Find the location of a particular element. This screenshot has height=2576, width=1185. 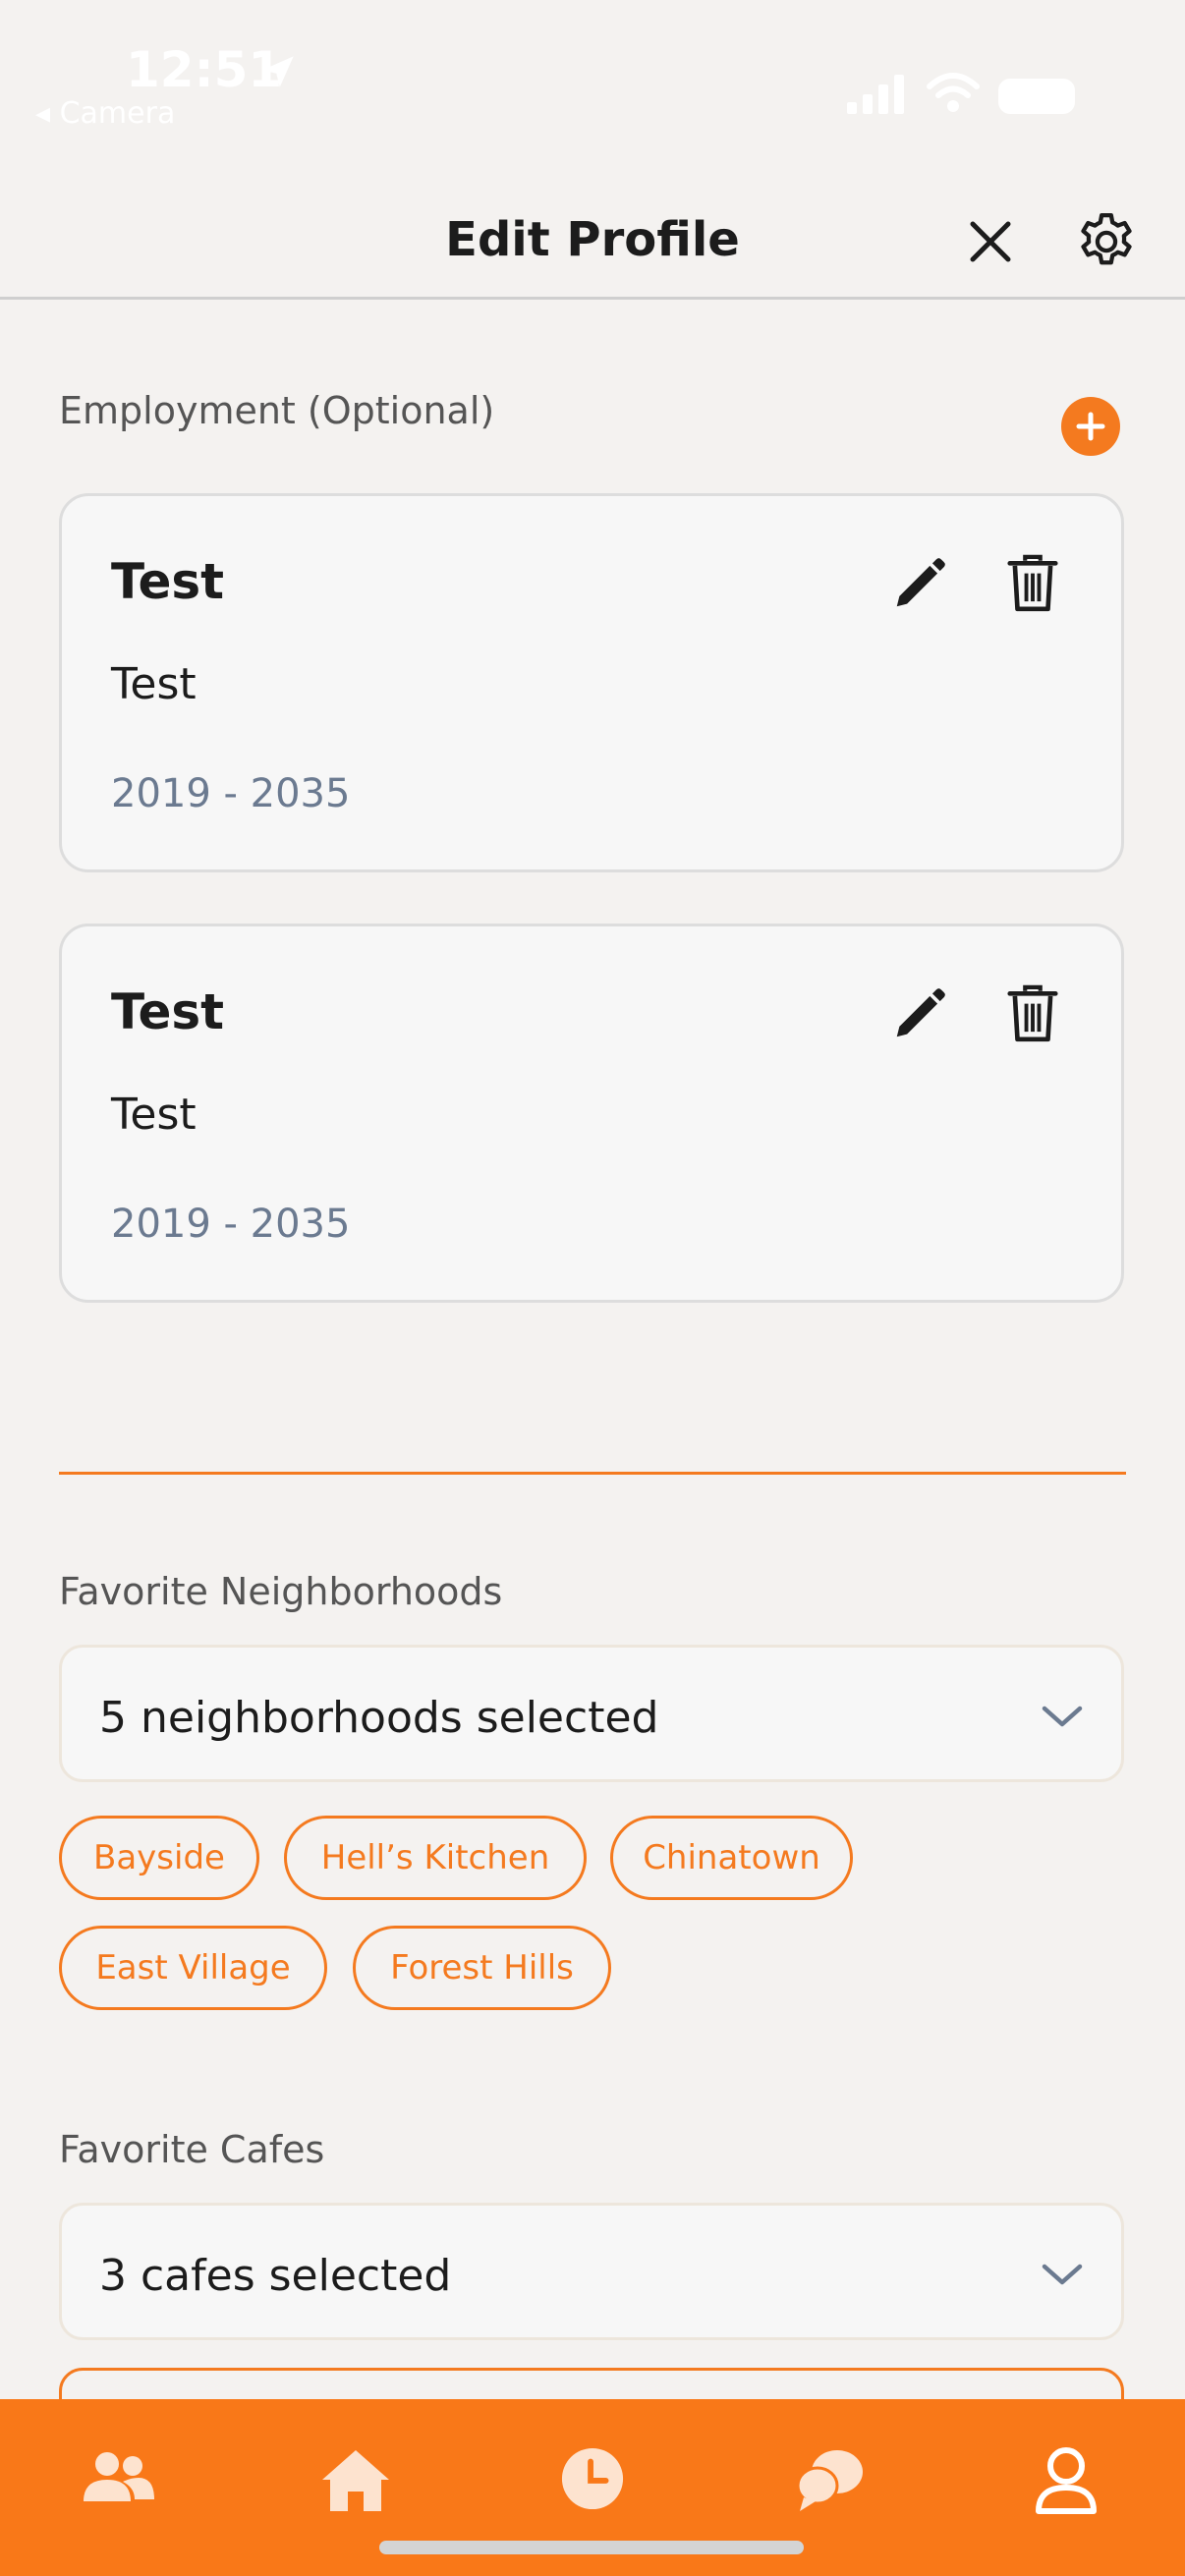

close-button is located at coordinates (991, 241).